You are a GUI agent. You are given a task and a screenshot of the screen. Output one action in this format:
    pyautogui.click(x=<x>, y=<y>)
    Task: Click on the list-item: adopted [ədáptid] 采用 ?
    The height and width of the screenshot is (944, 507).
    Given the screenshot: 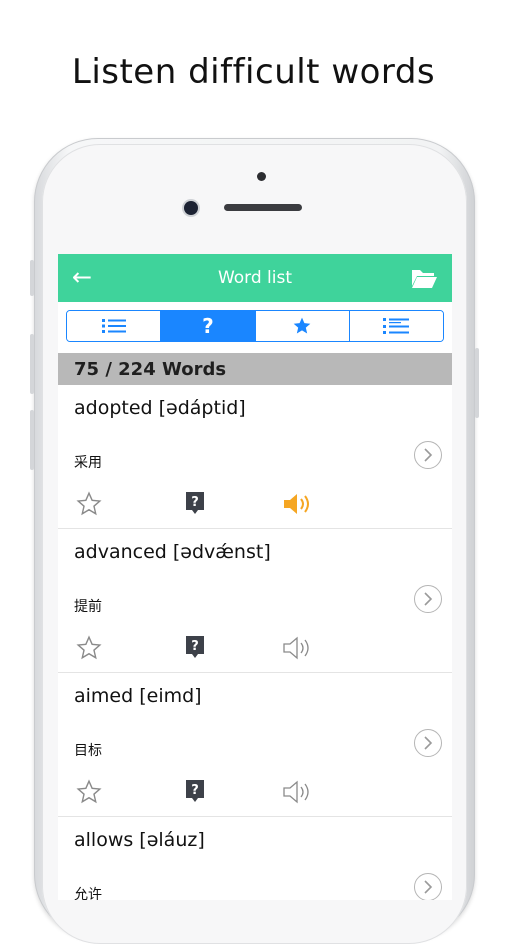 What is the action you would take?
    pyautogui.click(x=255, y=457)
    